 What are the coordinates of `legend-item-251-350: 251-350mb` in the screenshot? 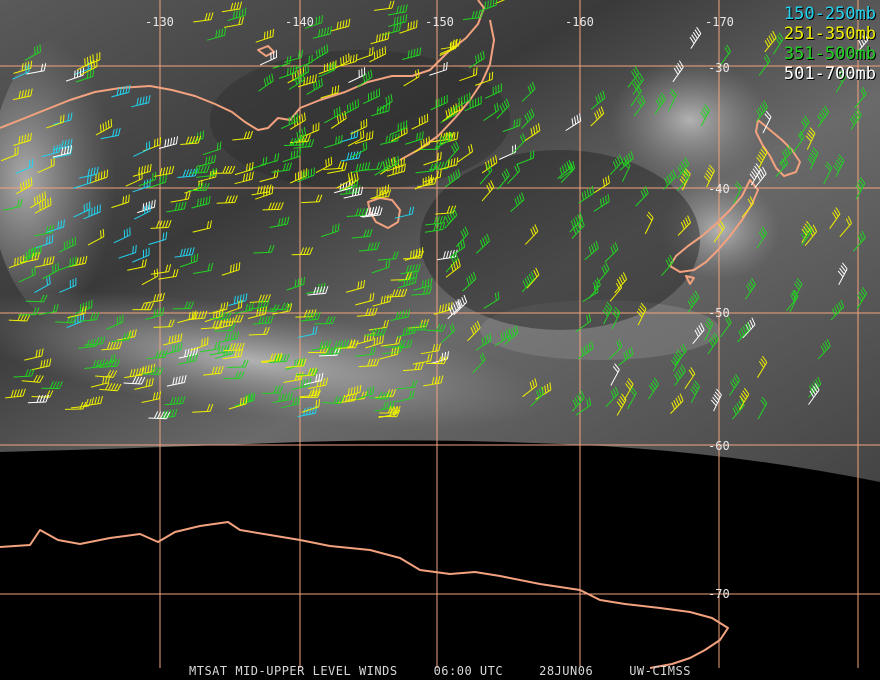 It's located at (829, 34).